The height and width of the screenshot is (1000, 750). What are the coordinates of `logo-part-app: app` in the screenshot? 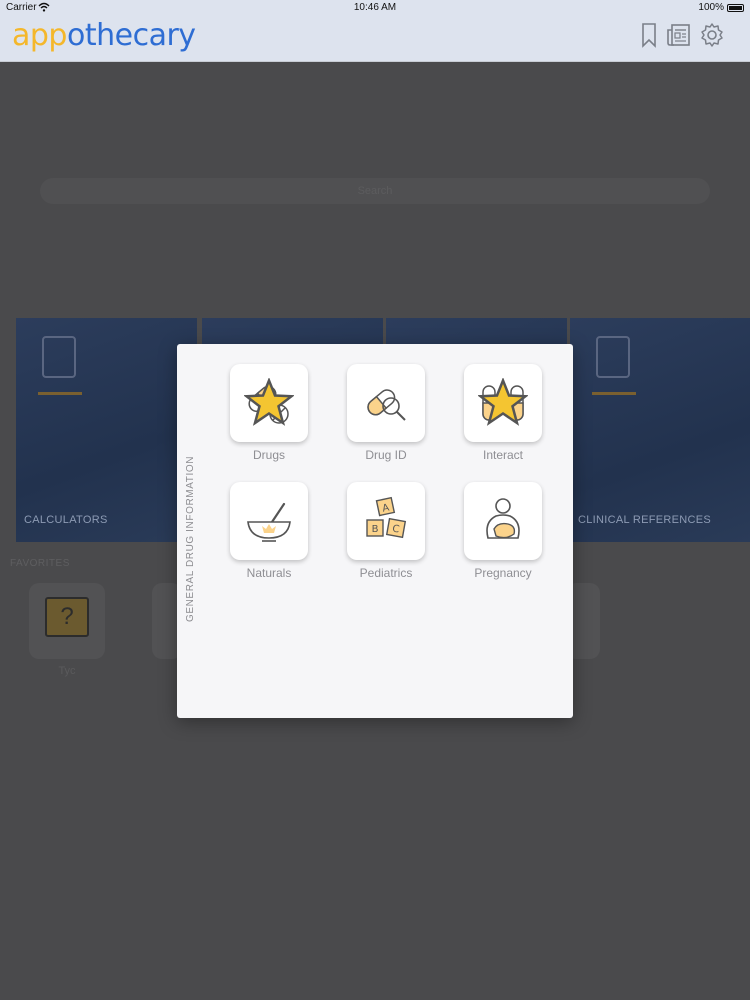 It's located at (39, 35).